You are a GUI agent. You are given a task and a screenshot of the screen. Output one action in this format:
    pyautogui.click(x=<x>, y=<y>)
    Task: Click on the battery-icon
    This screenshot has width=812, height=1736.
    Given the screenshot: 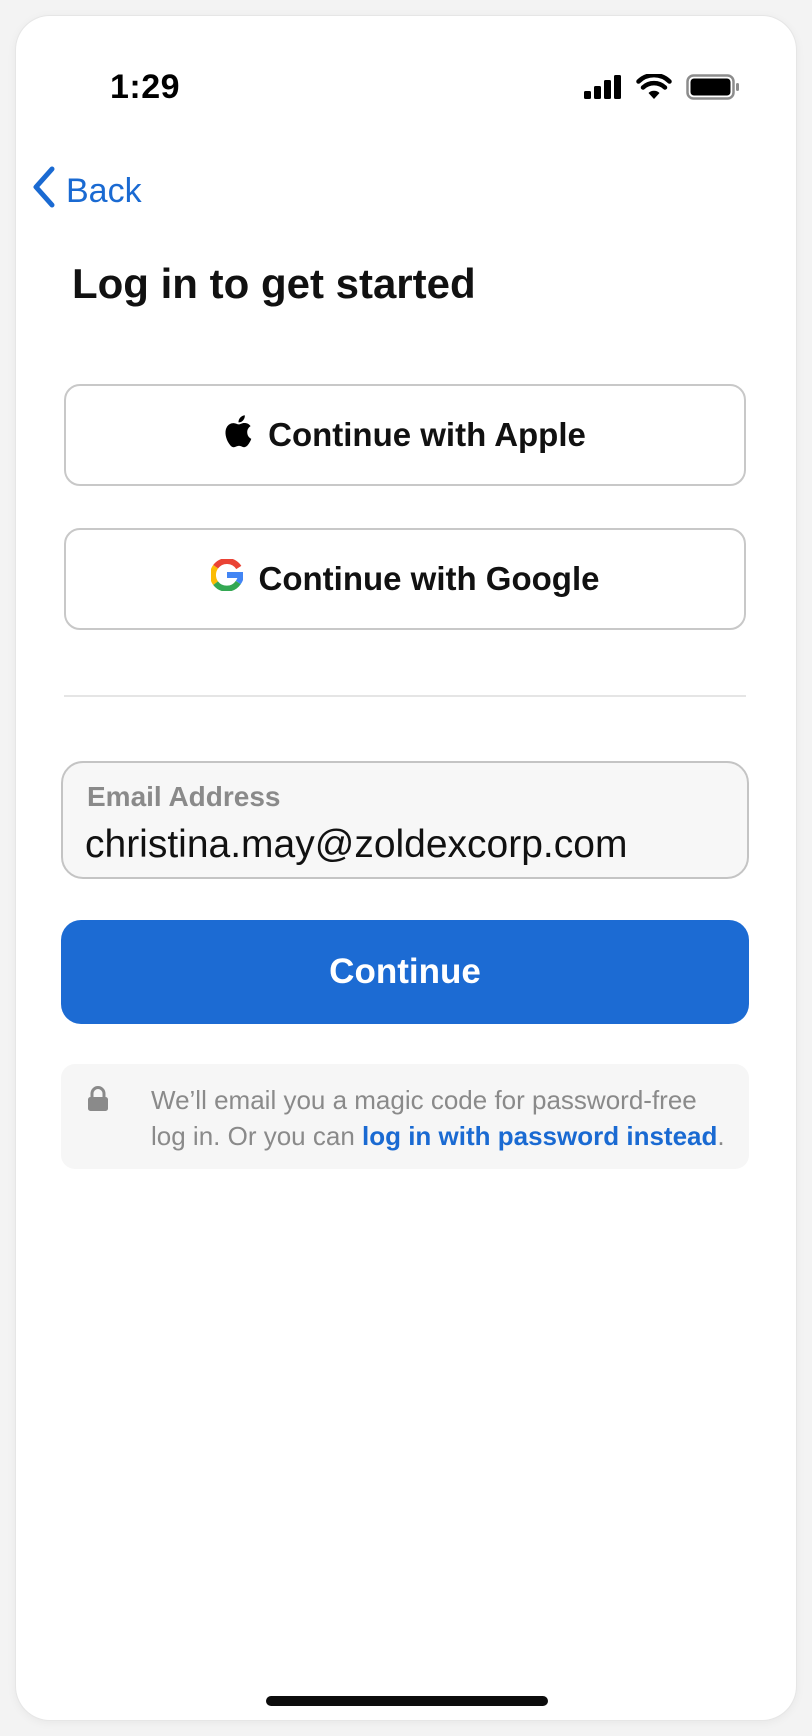 What is the action you would take?
    pyautogui.click(x=713, y=89)
    